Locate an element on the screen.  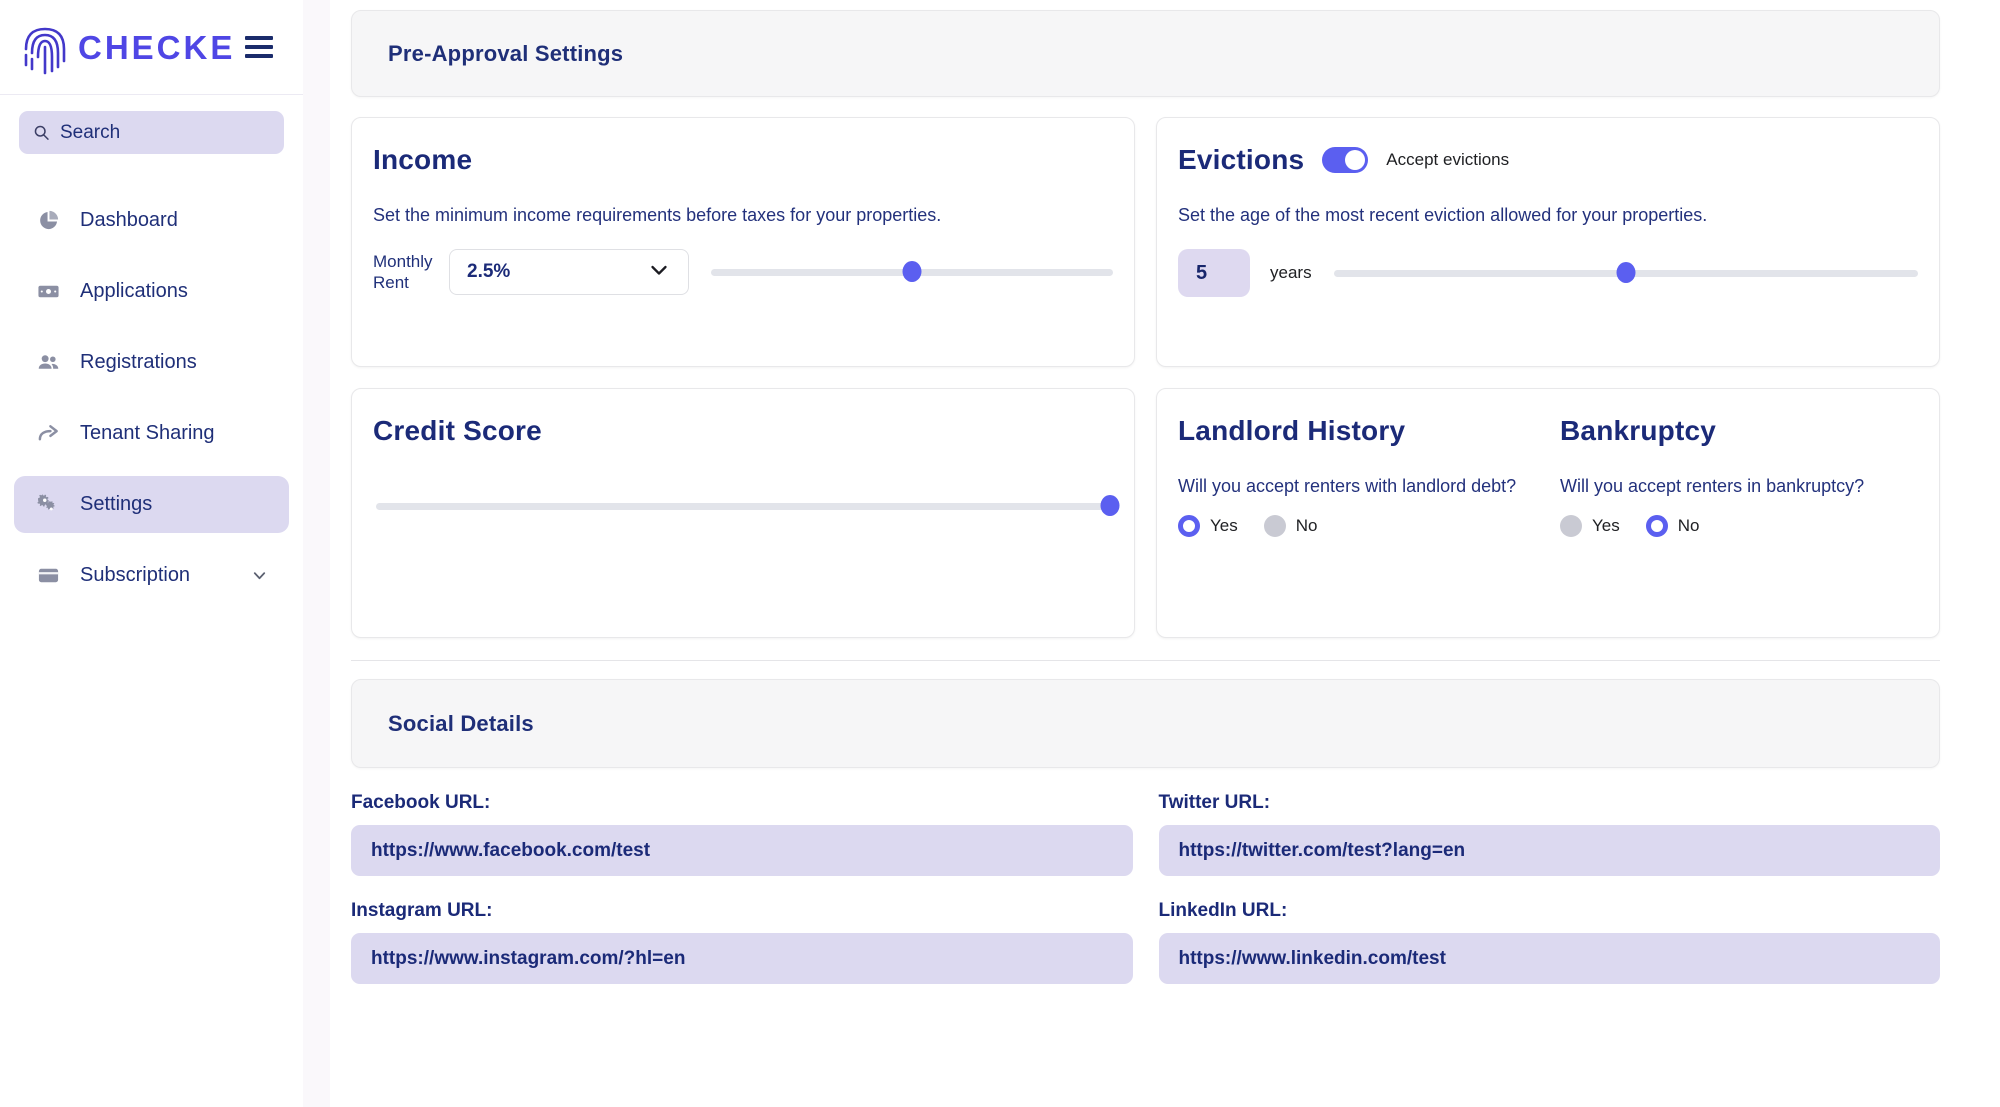
sidebar-item-settings: Settings is located at coordinates (151, 504).